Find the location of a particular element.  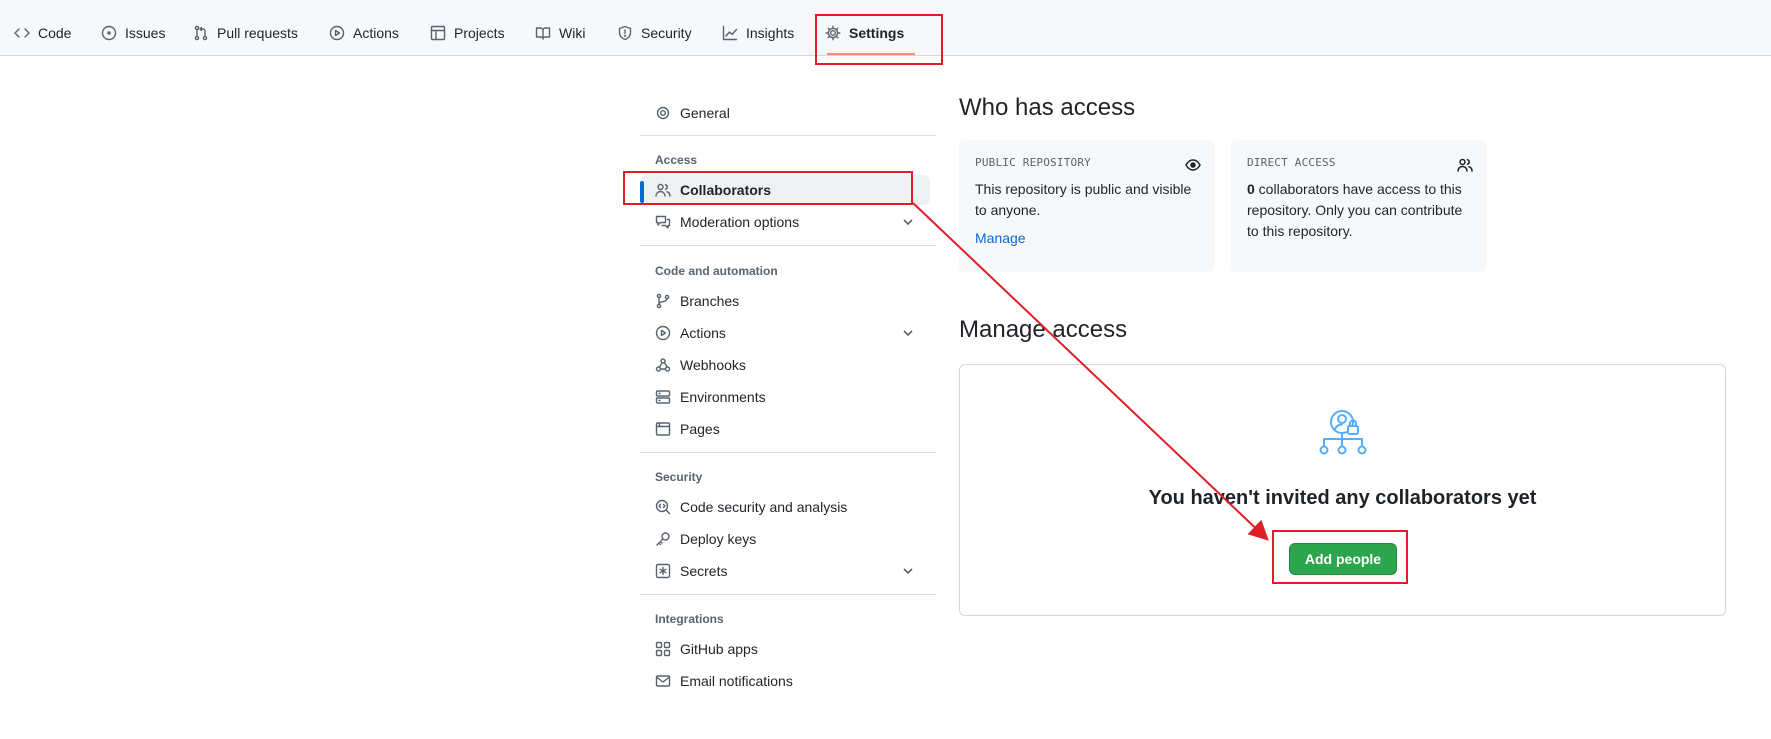

tab-settings: Settings is located at coordinates (864, 33).